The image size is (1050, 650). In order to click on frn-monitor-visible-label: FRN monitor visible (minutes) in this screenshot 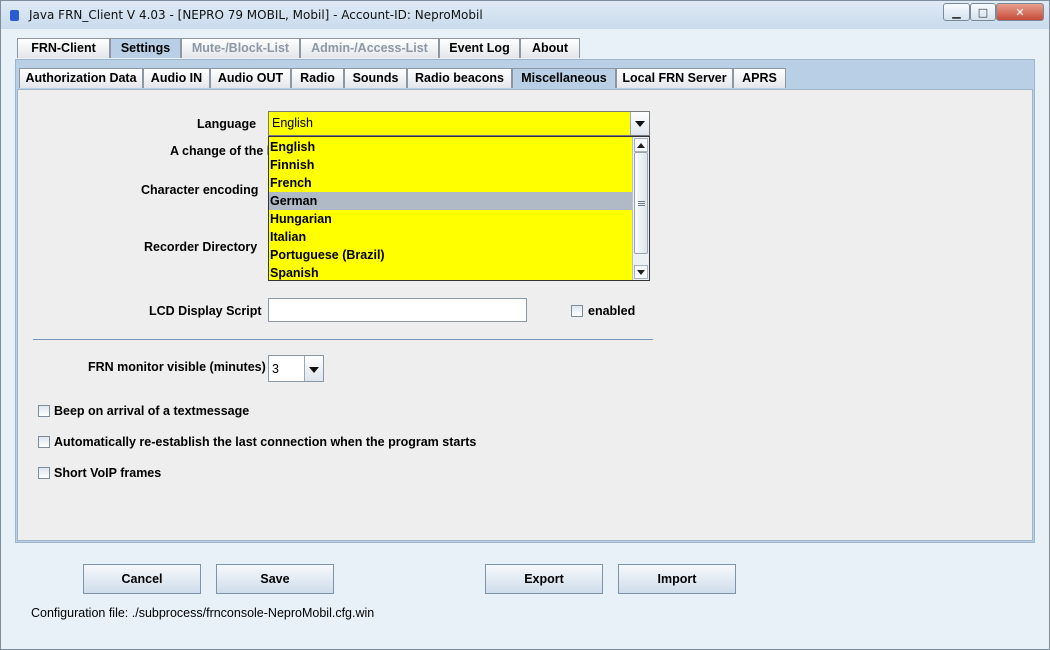, I will do `click(177, 367)`.